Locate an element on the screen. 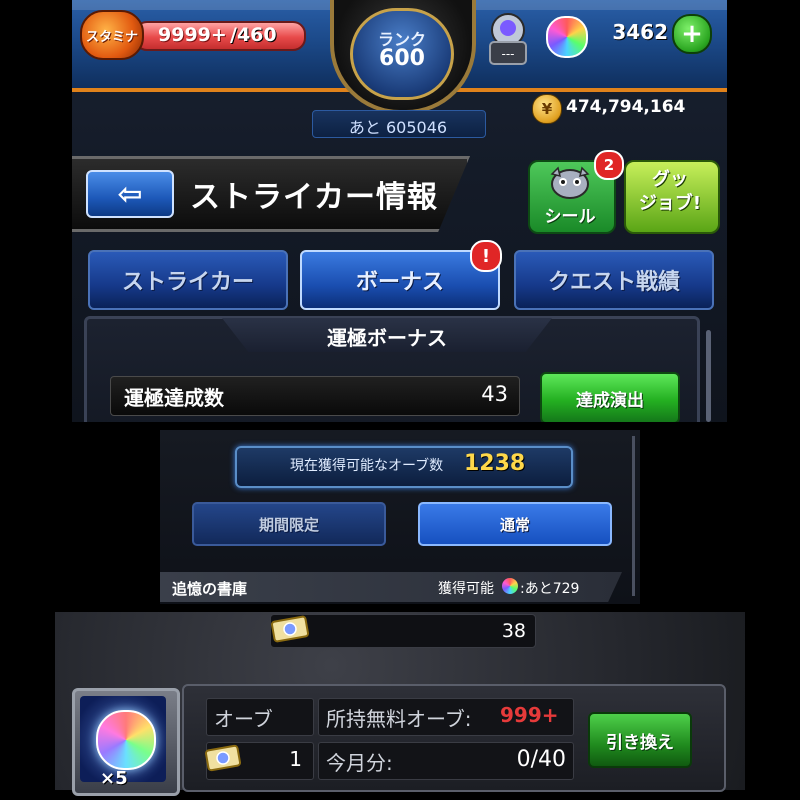 This screenshot has height=800, width=800. section-title: 運極ボーナス is located at coordinates (387, 338).